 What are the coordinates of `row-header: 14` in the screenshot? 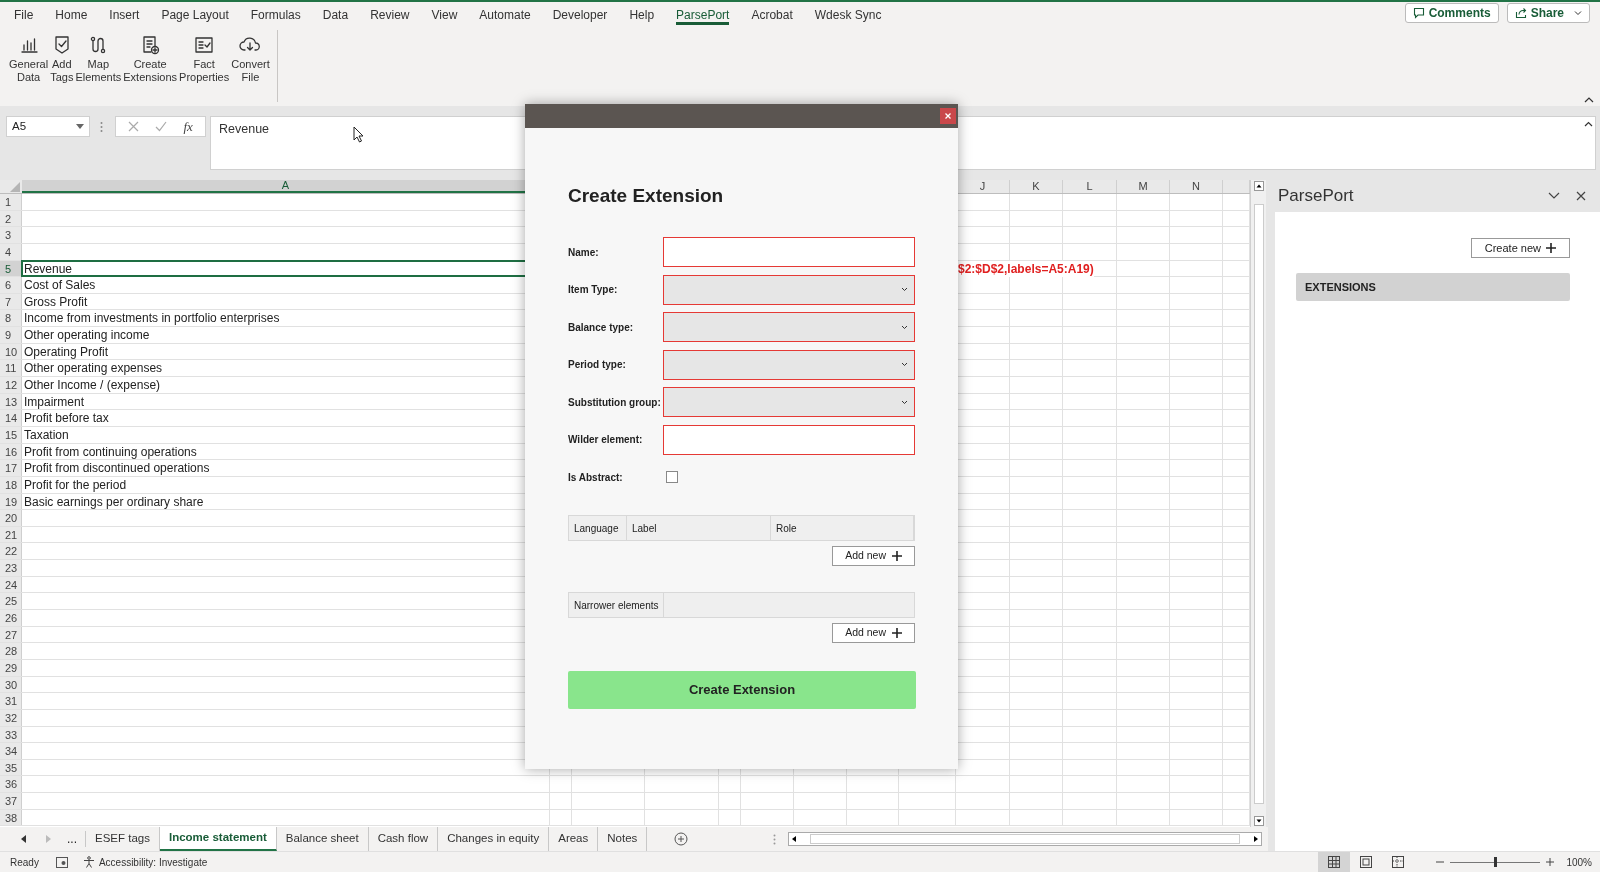 It's located at (11, 418).